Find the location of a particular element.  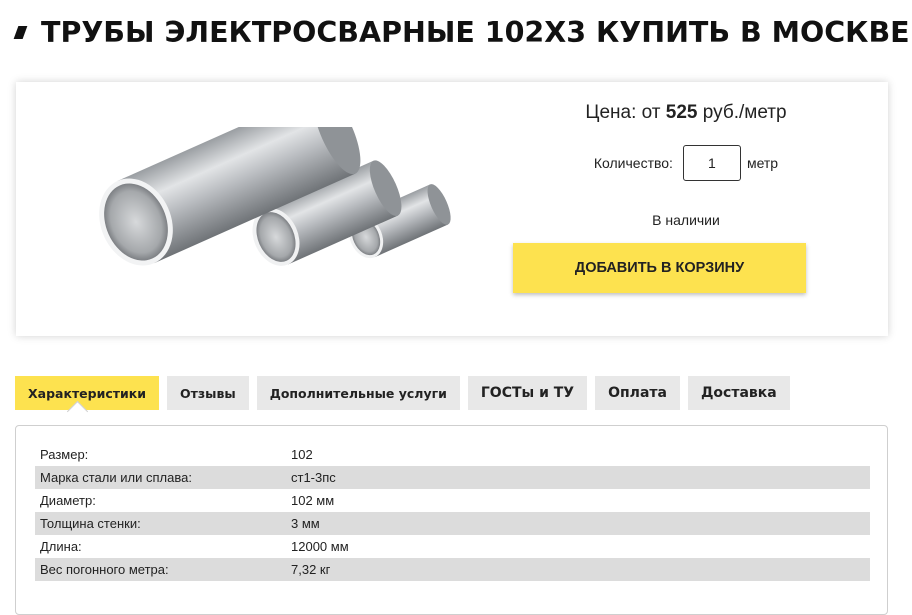

table-row: Вес погонного метра: 7,32 кг is located at coordinates (452, 569).